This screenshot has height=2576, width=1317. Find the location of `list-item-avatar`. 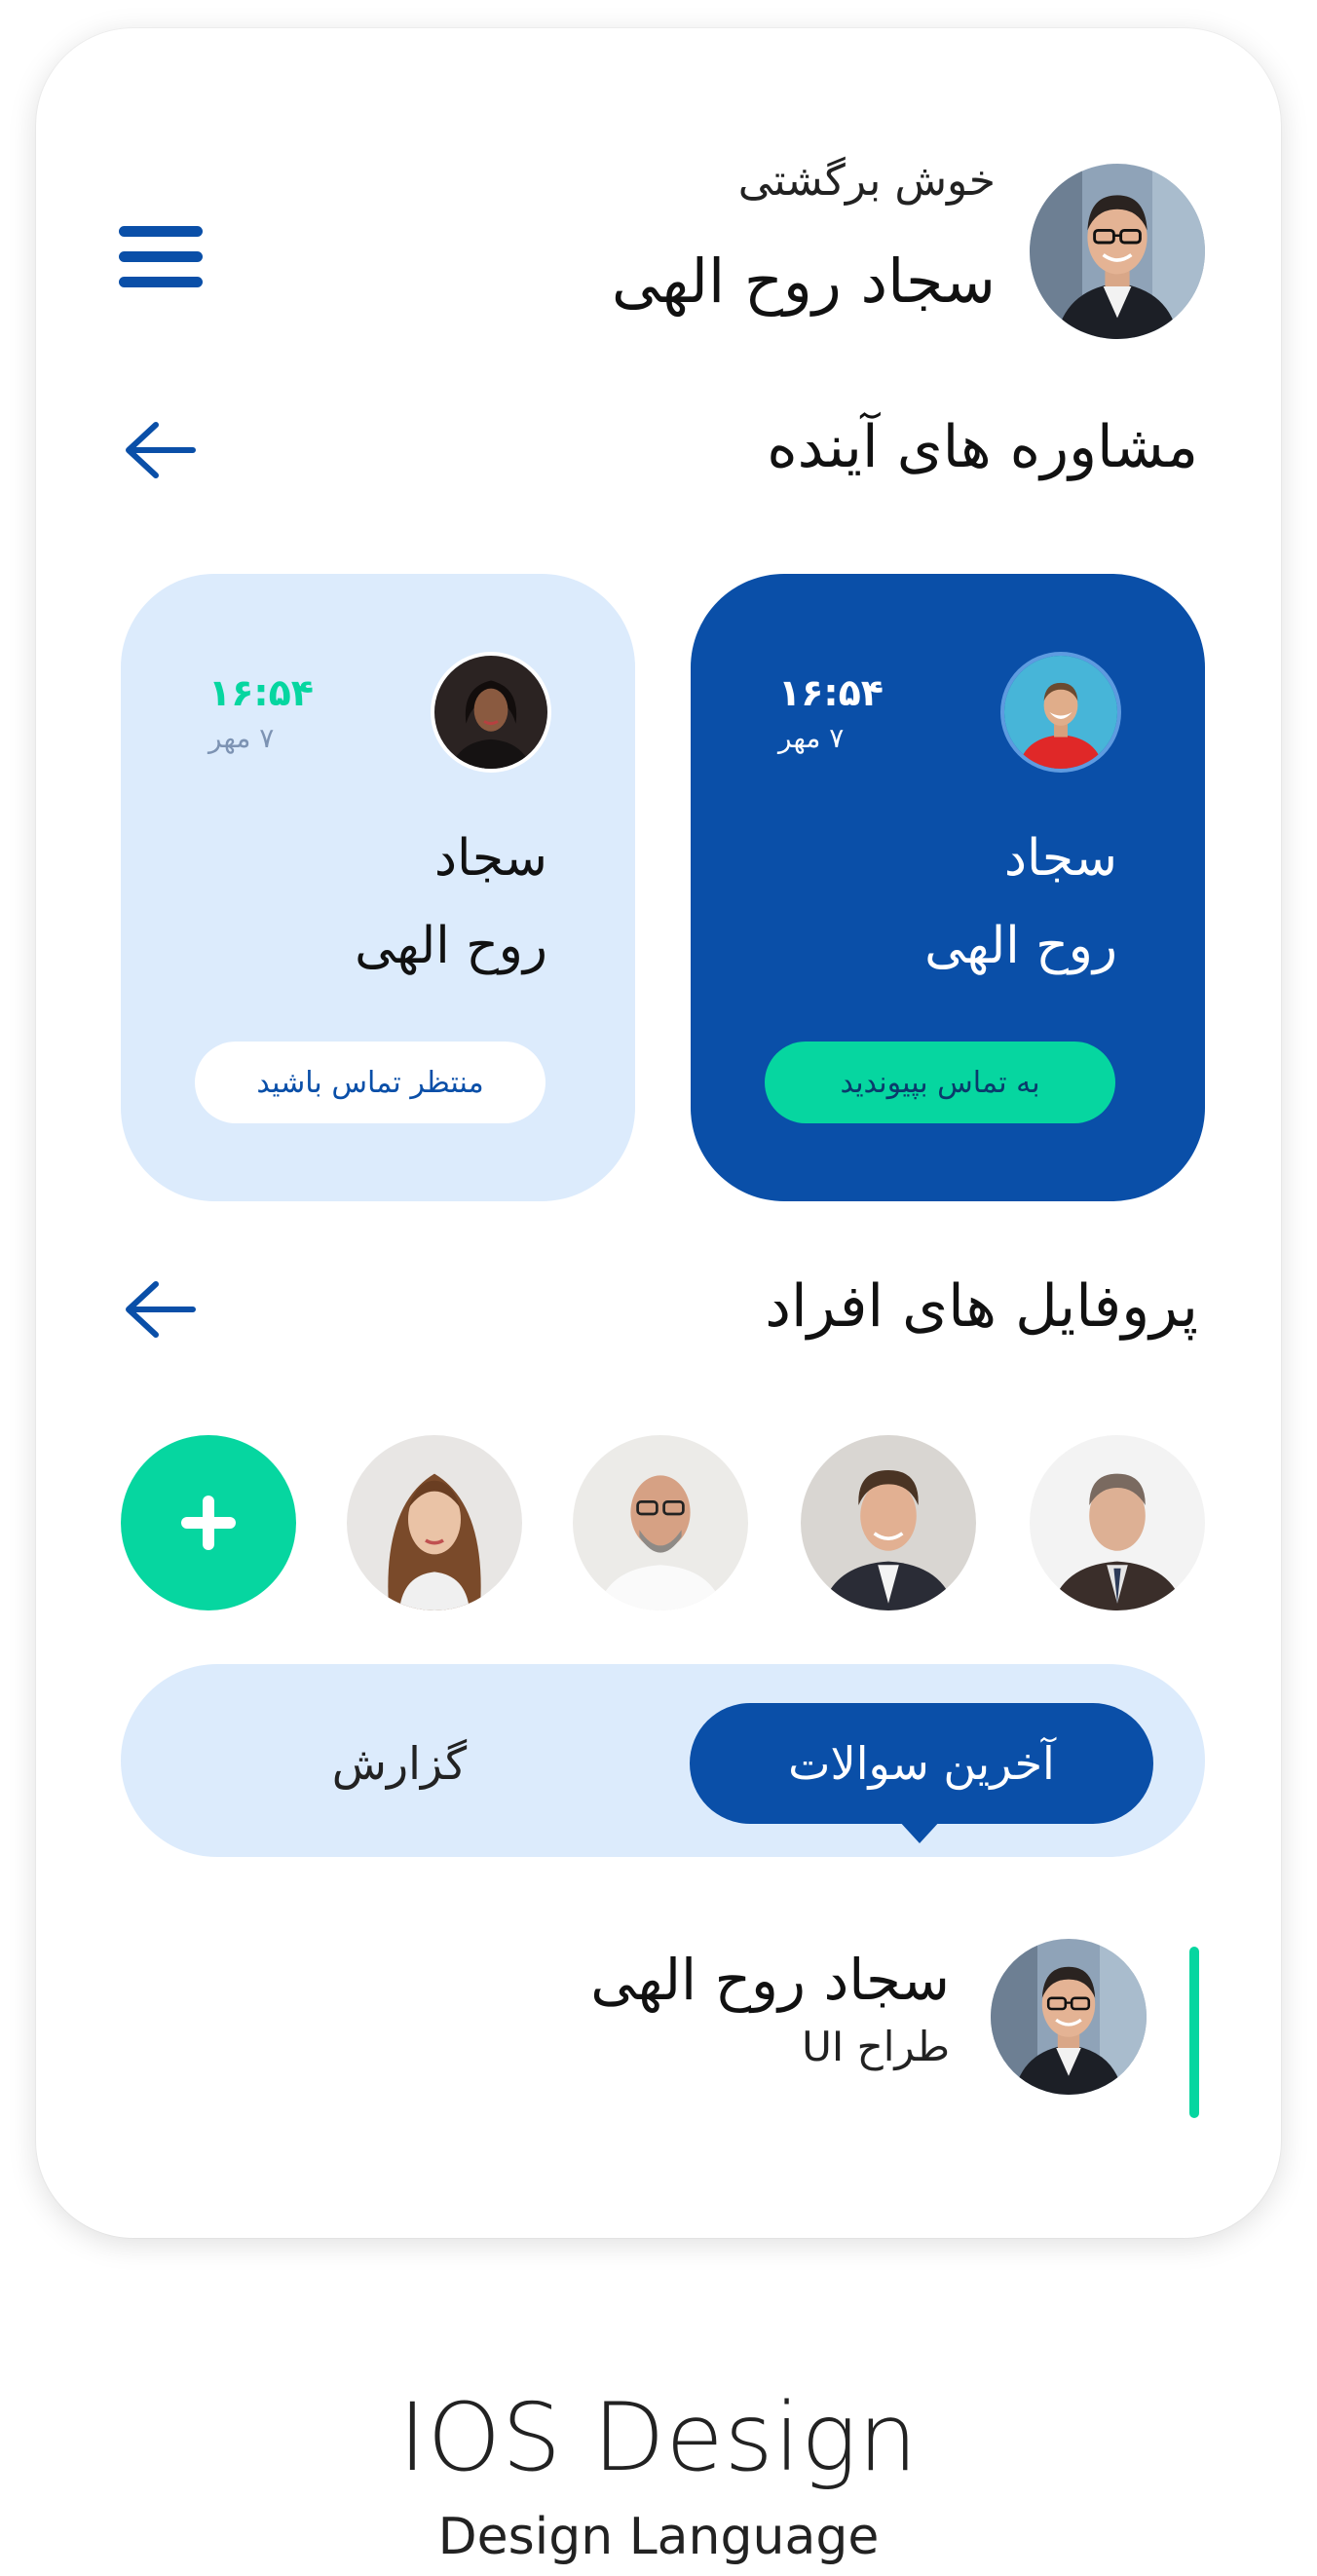

list-item-avatar is located at coordinates (1069, 2017).